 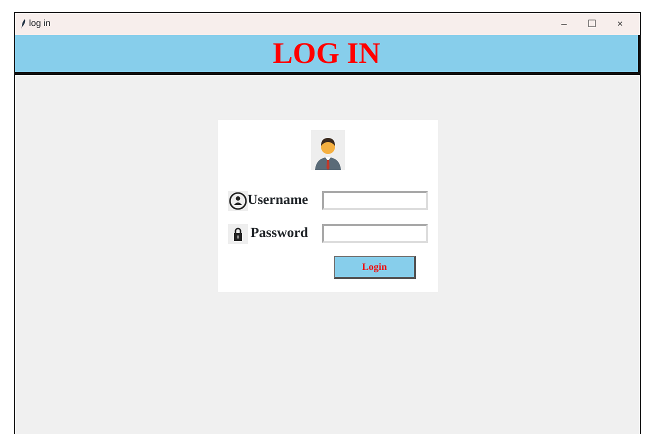 What do you see at coordinates (237, 201) in the screenshot?
I see `user-icon` at bounding box center [237, 201].